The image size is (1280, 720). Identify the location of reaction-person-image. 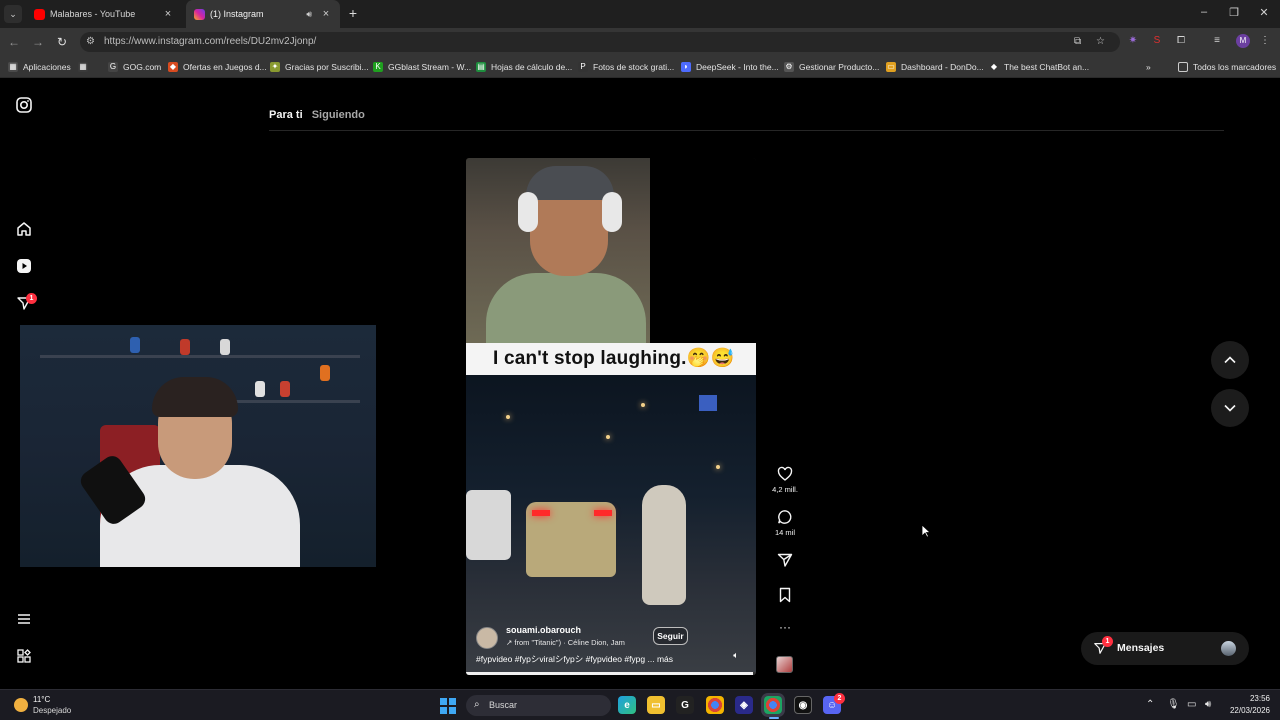
(558, 250).